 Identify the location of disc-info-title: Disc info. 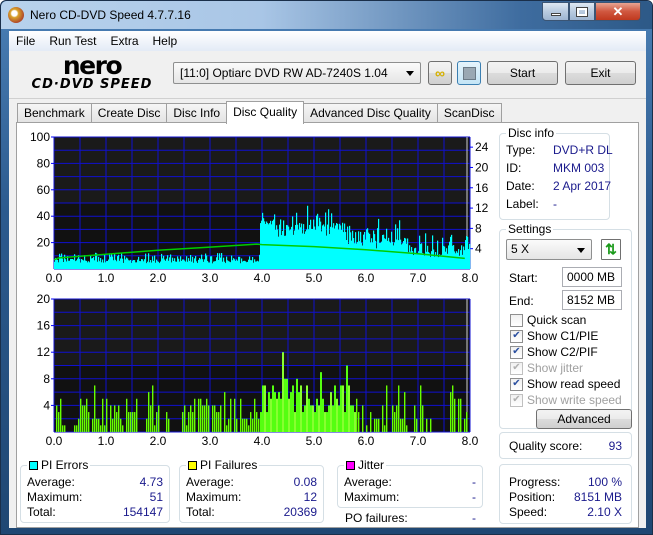
(531, 133).